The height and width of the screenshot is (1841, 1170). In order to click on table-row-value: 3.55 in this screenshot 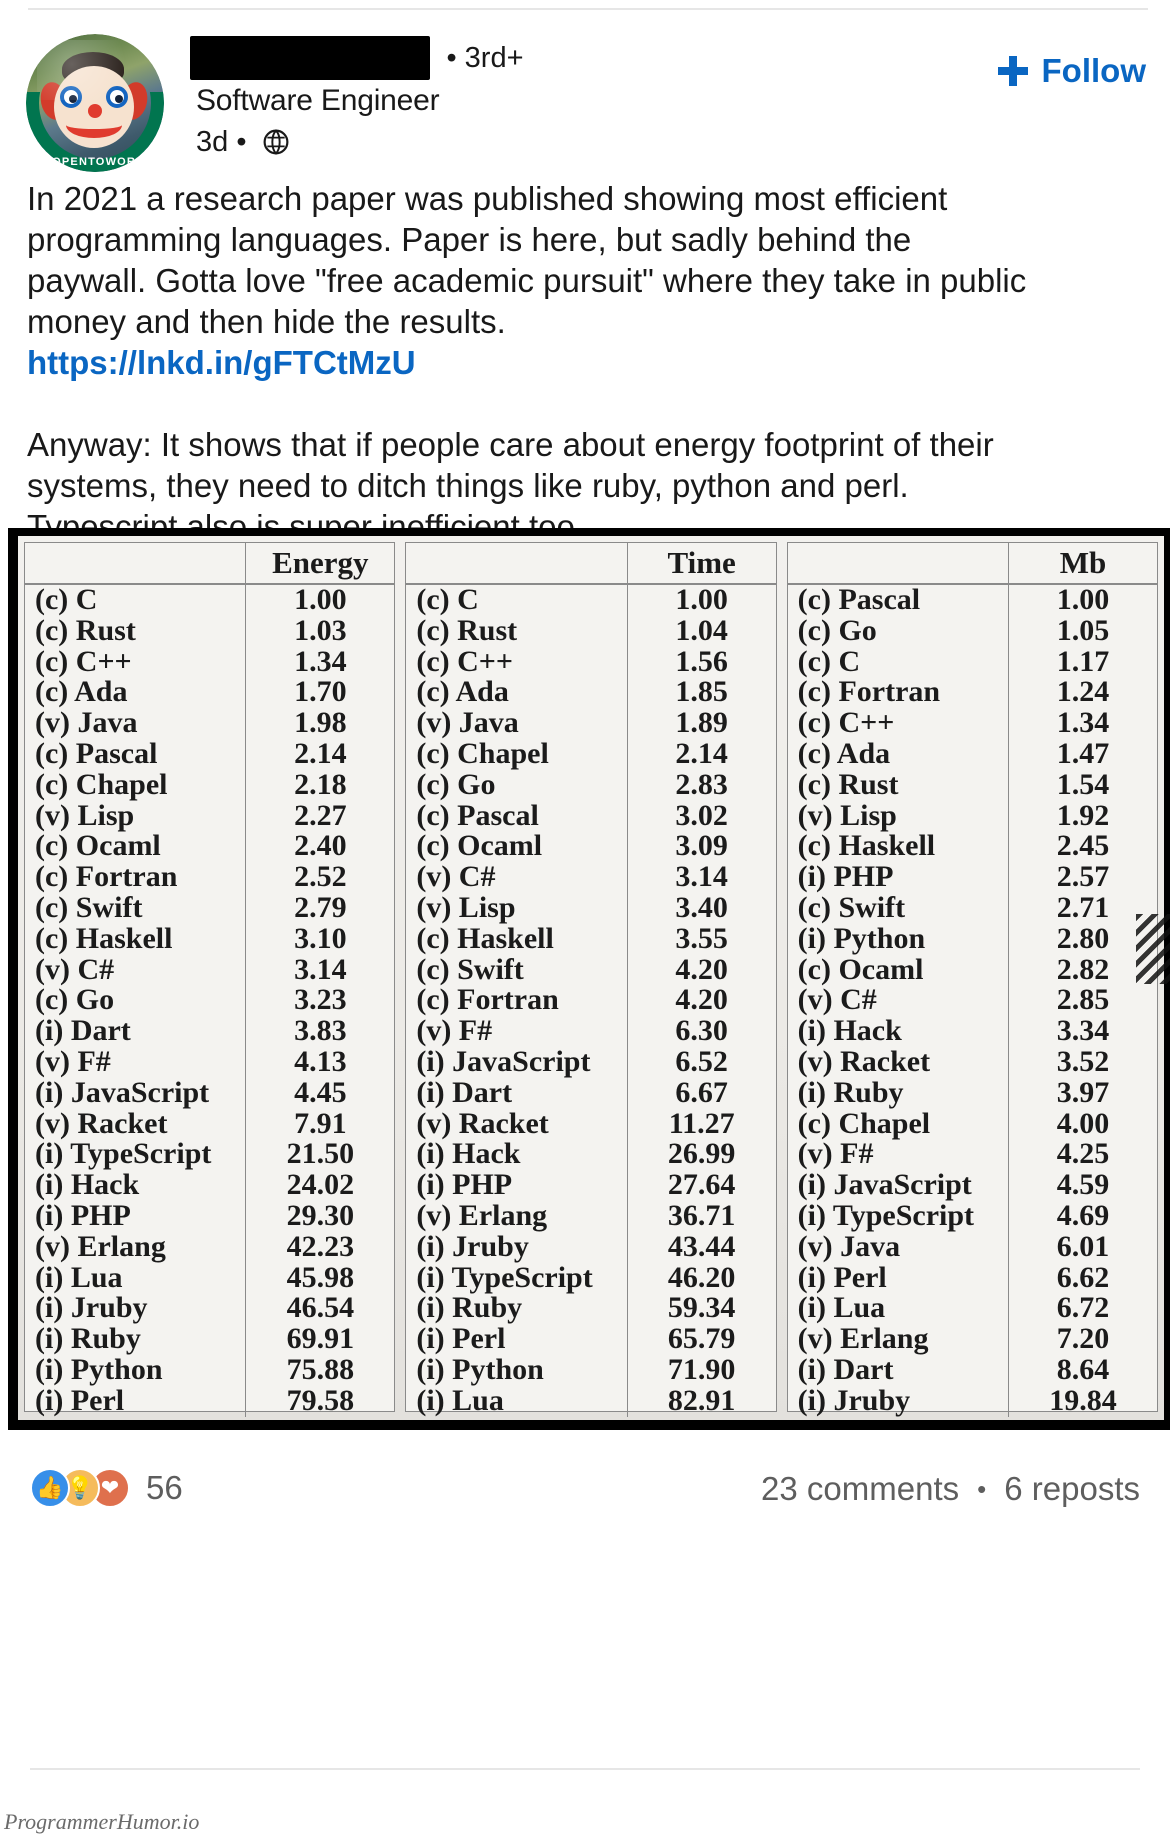, I will do `click(701, 938)`.